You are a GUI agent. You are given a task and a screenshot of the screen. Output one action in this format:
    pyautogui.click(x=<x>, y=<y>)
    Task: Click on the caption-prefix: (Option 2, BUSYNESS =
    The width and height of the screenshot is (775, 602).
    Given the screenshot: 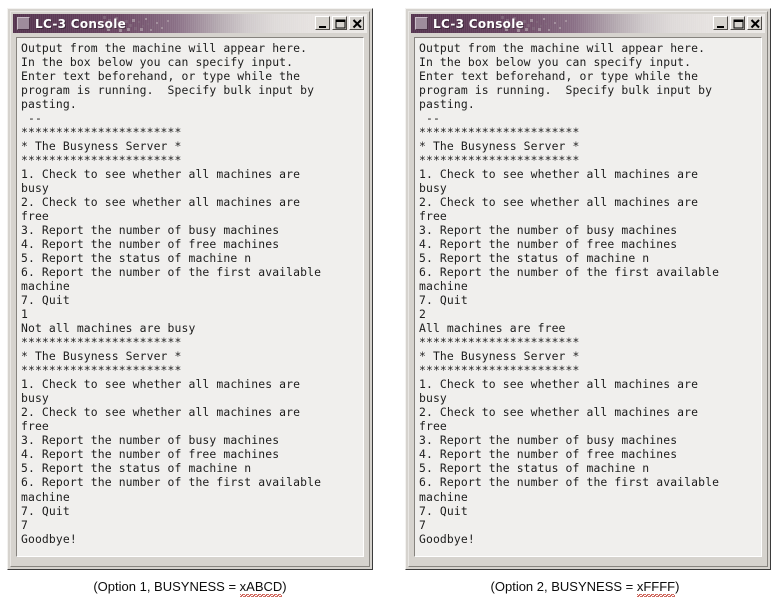 What is the action you would take?
    pyautogui.click(x=563, y=586)
    